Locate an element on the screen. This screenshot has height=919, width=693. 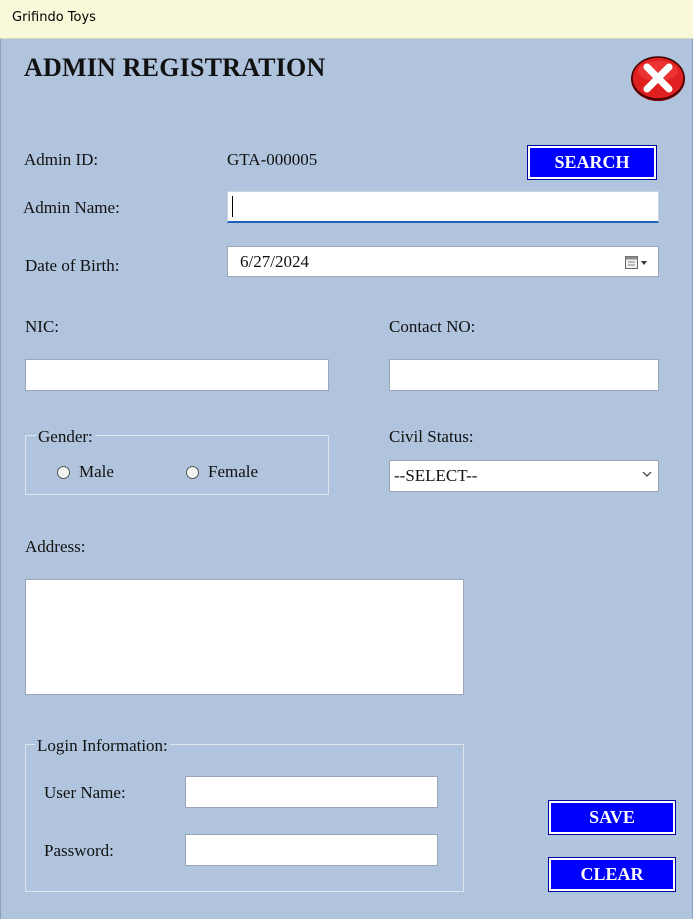
address-label: Address: is located at coordinates (55, 546).